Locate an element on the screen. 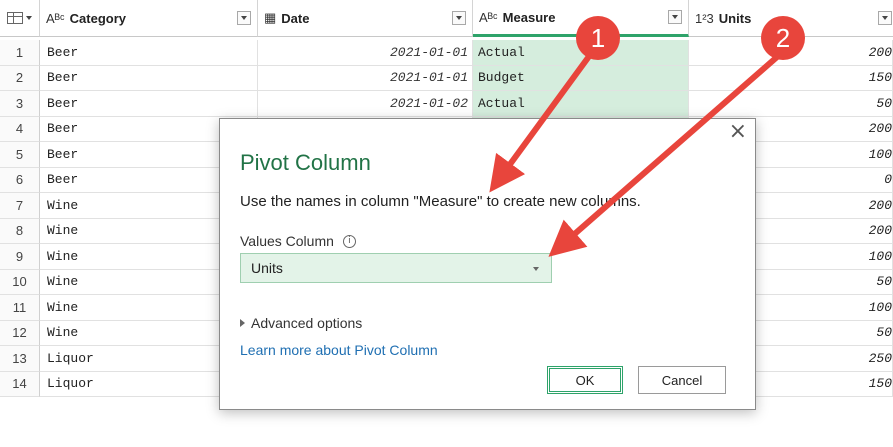  row-number: 5 is located at coordinates (20, 155).